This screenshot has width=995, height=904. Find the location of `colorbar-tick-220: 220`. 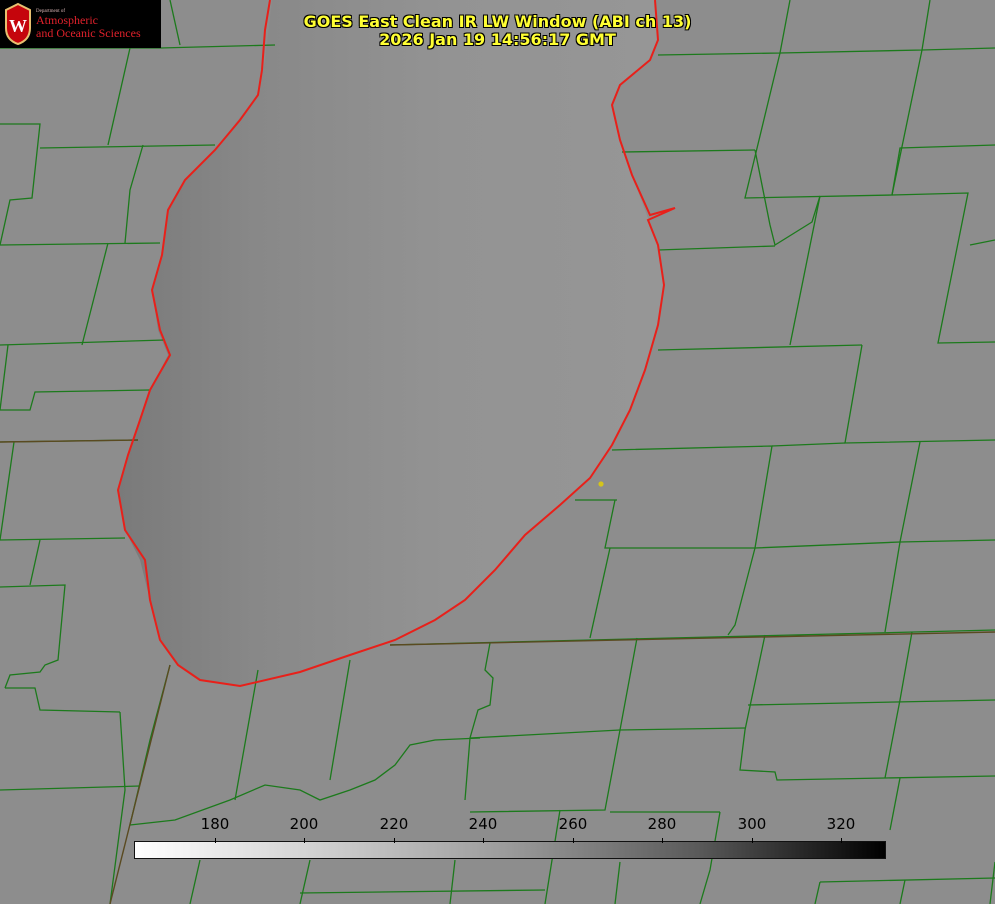

colorbar-tick-220: 220 is located at coordinates (394, 824).